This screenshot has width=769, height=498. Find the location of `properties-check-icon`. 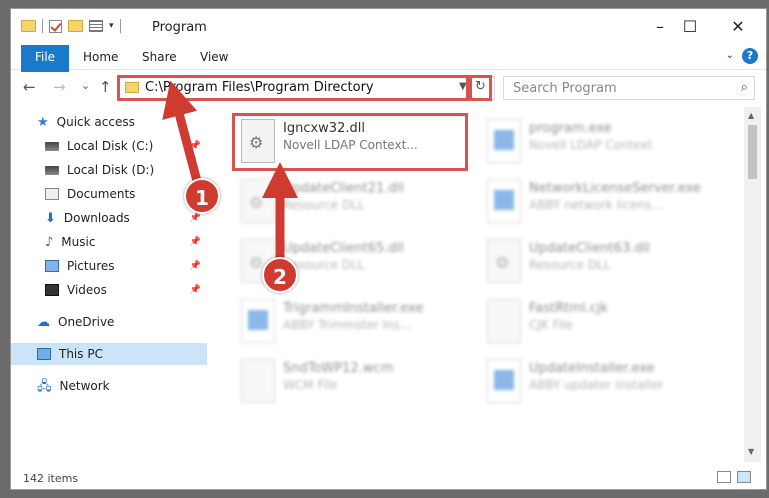

properties-check-icon is located at coordinates (55, 26).